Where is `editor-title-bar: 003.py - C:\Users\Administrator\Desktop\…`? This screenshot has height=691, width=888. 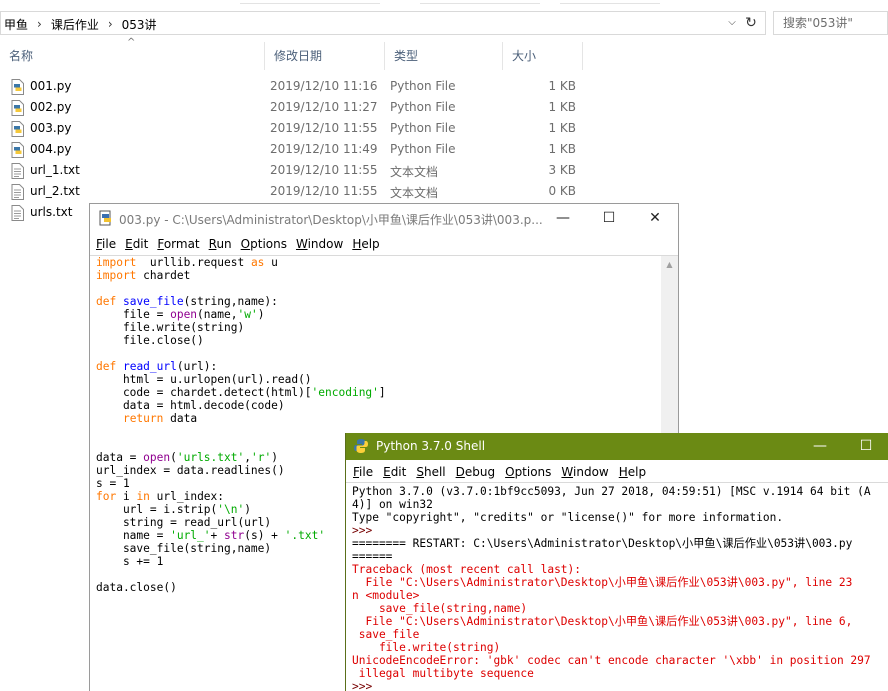 editor-title-bar: 003.py - C:\Users\Administrator\Desktop\… is located at coordinates (384, 218).